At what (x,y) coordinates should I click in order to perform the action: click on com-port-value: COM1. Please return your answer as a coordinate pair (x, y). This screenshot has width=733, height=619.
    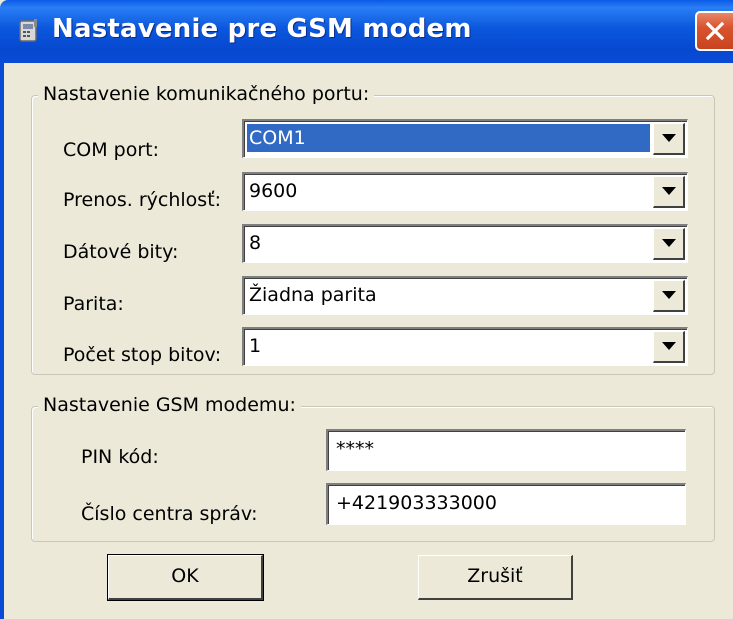
    Looking at the image, I should click on (448, 138).